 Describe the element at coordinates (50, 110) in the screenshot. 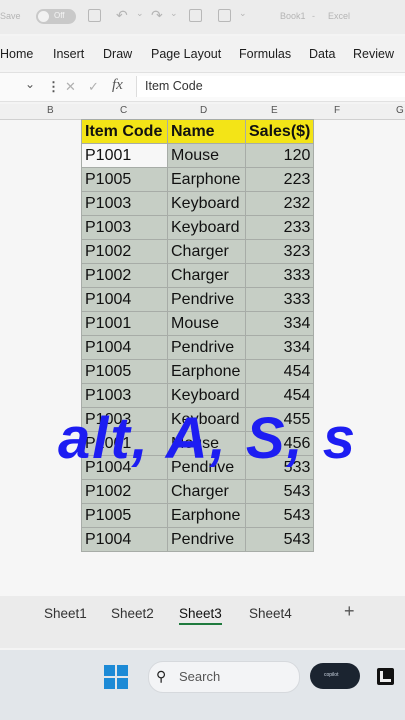

I see `column-header-b: B` at that location.